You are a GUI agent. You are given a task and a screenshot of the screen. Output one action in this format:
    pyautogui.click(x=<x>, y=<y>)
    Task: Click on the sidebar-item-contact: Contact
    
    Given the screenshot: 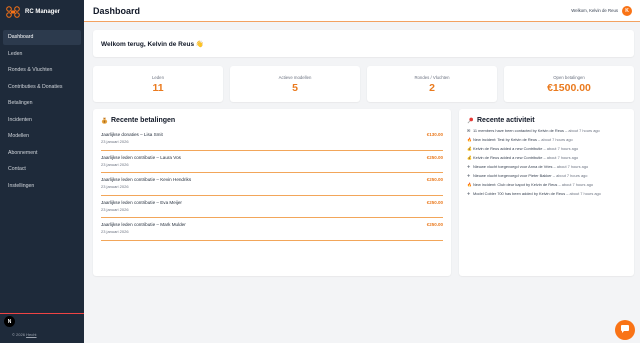 What is the action you would take?
    pyautogui.click(x=42, y=169)
    